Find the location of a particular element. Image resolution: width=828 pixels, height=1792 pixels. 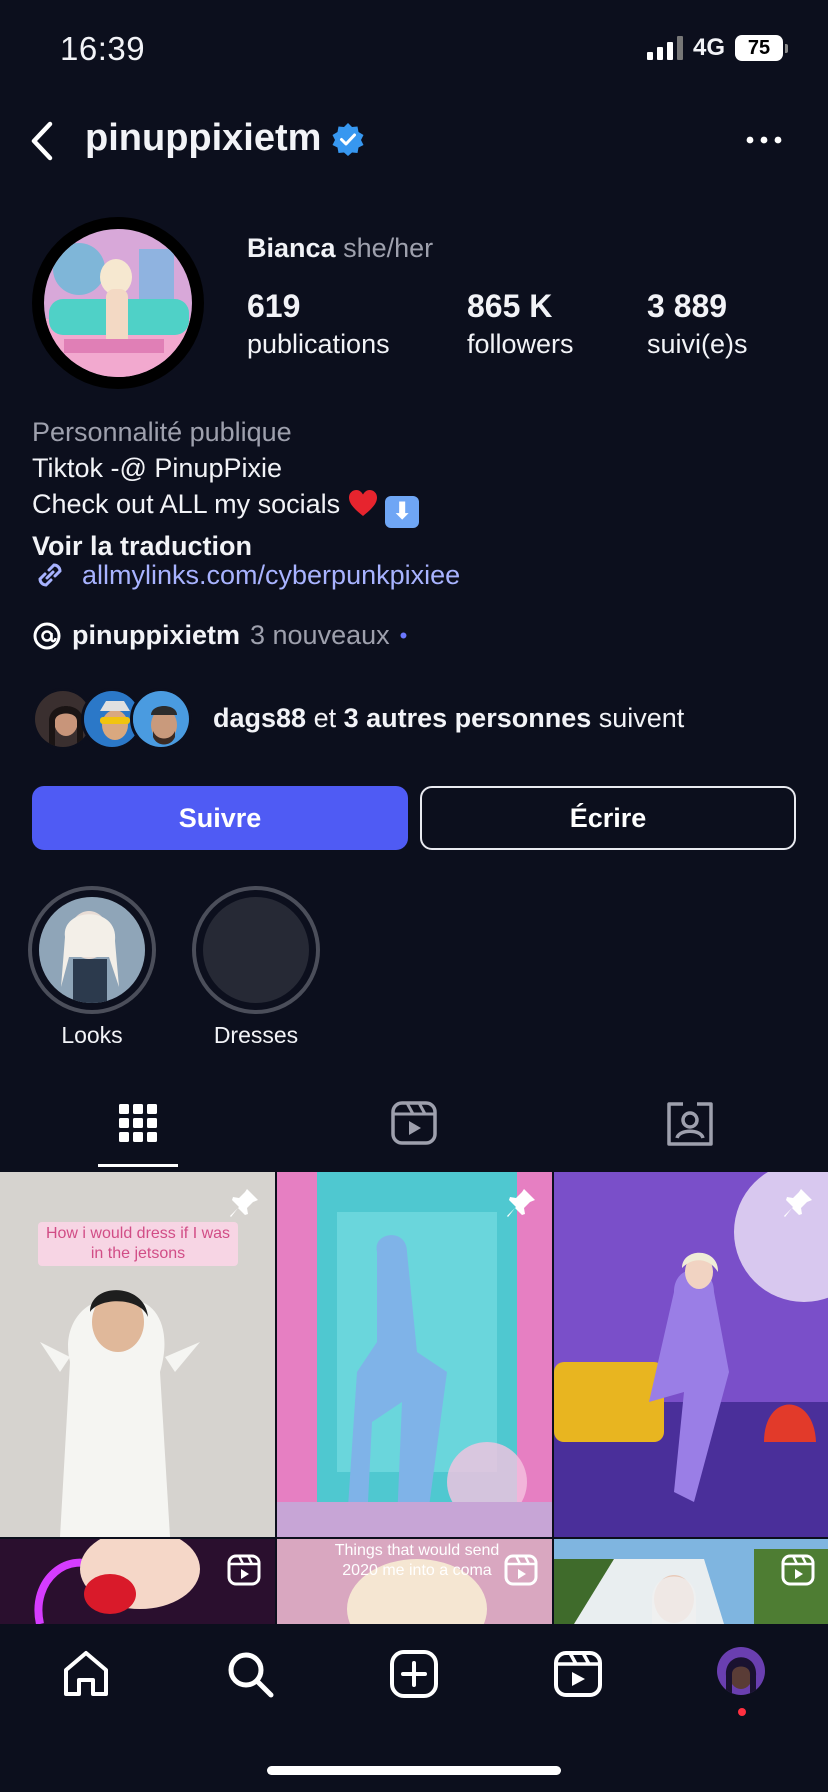

search-icon is located at coordinates (250, 1674).